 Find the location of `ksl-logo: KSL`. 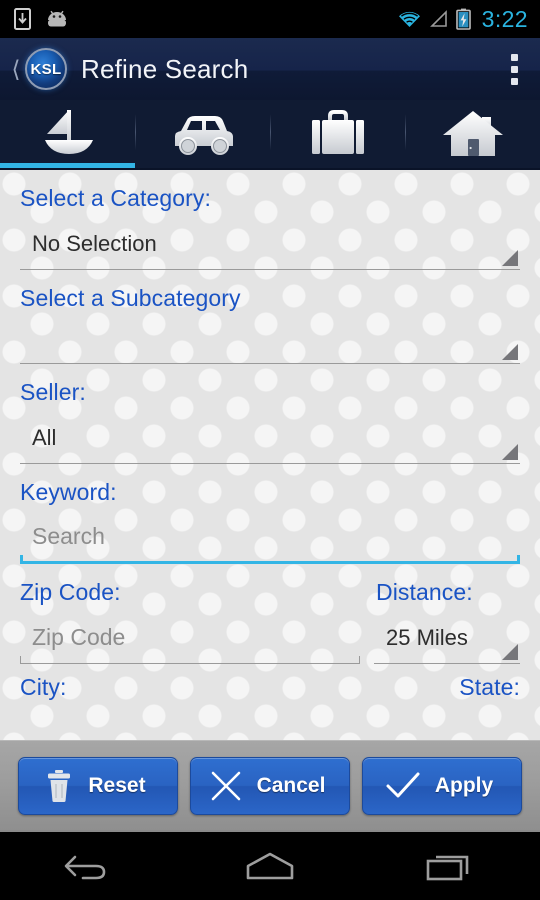

ksl-logo: KSL is located at coordinates (46, 69).